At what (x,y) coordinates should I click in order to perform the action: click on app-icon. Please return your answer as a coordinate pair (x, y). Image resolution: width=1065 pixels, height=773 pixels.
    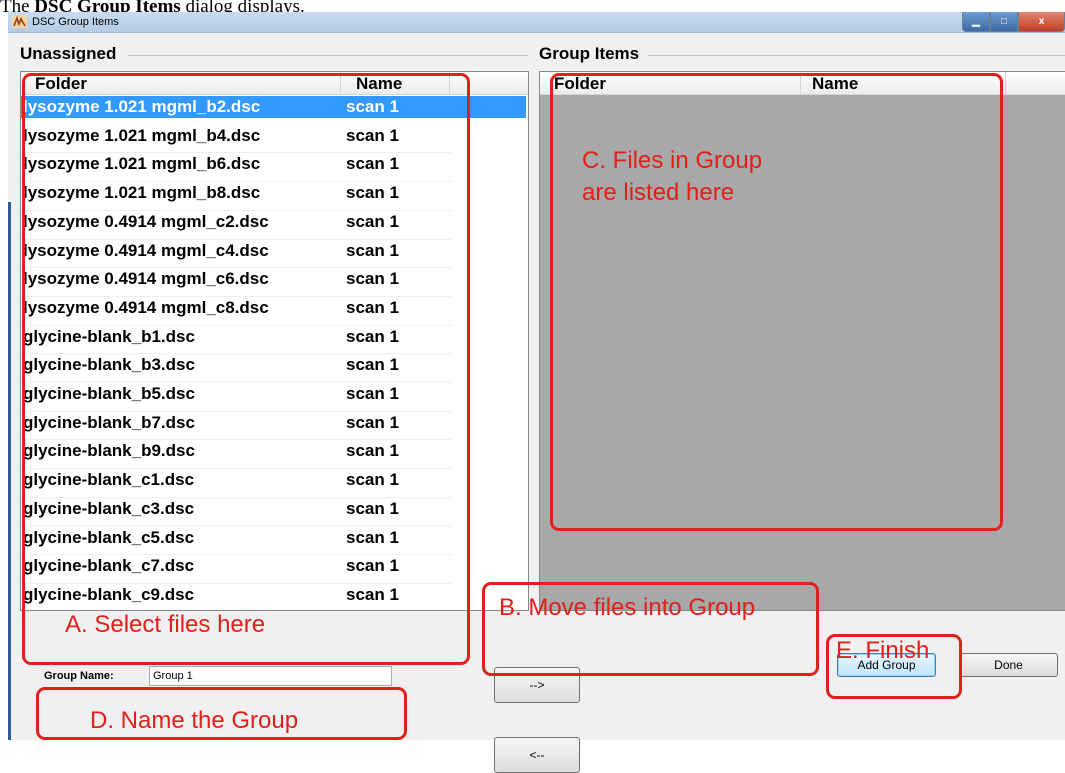
    Looking at the image, I should click on (19, 21).